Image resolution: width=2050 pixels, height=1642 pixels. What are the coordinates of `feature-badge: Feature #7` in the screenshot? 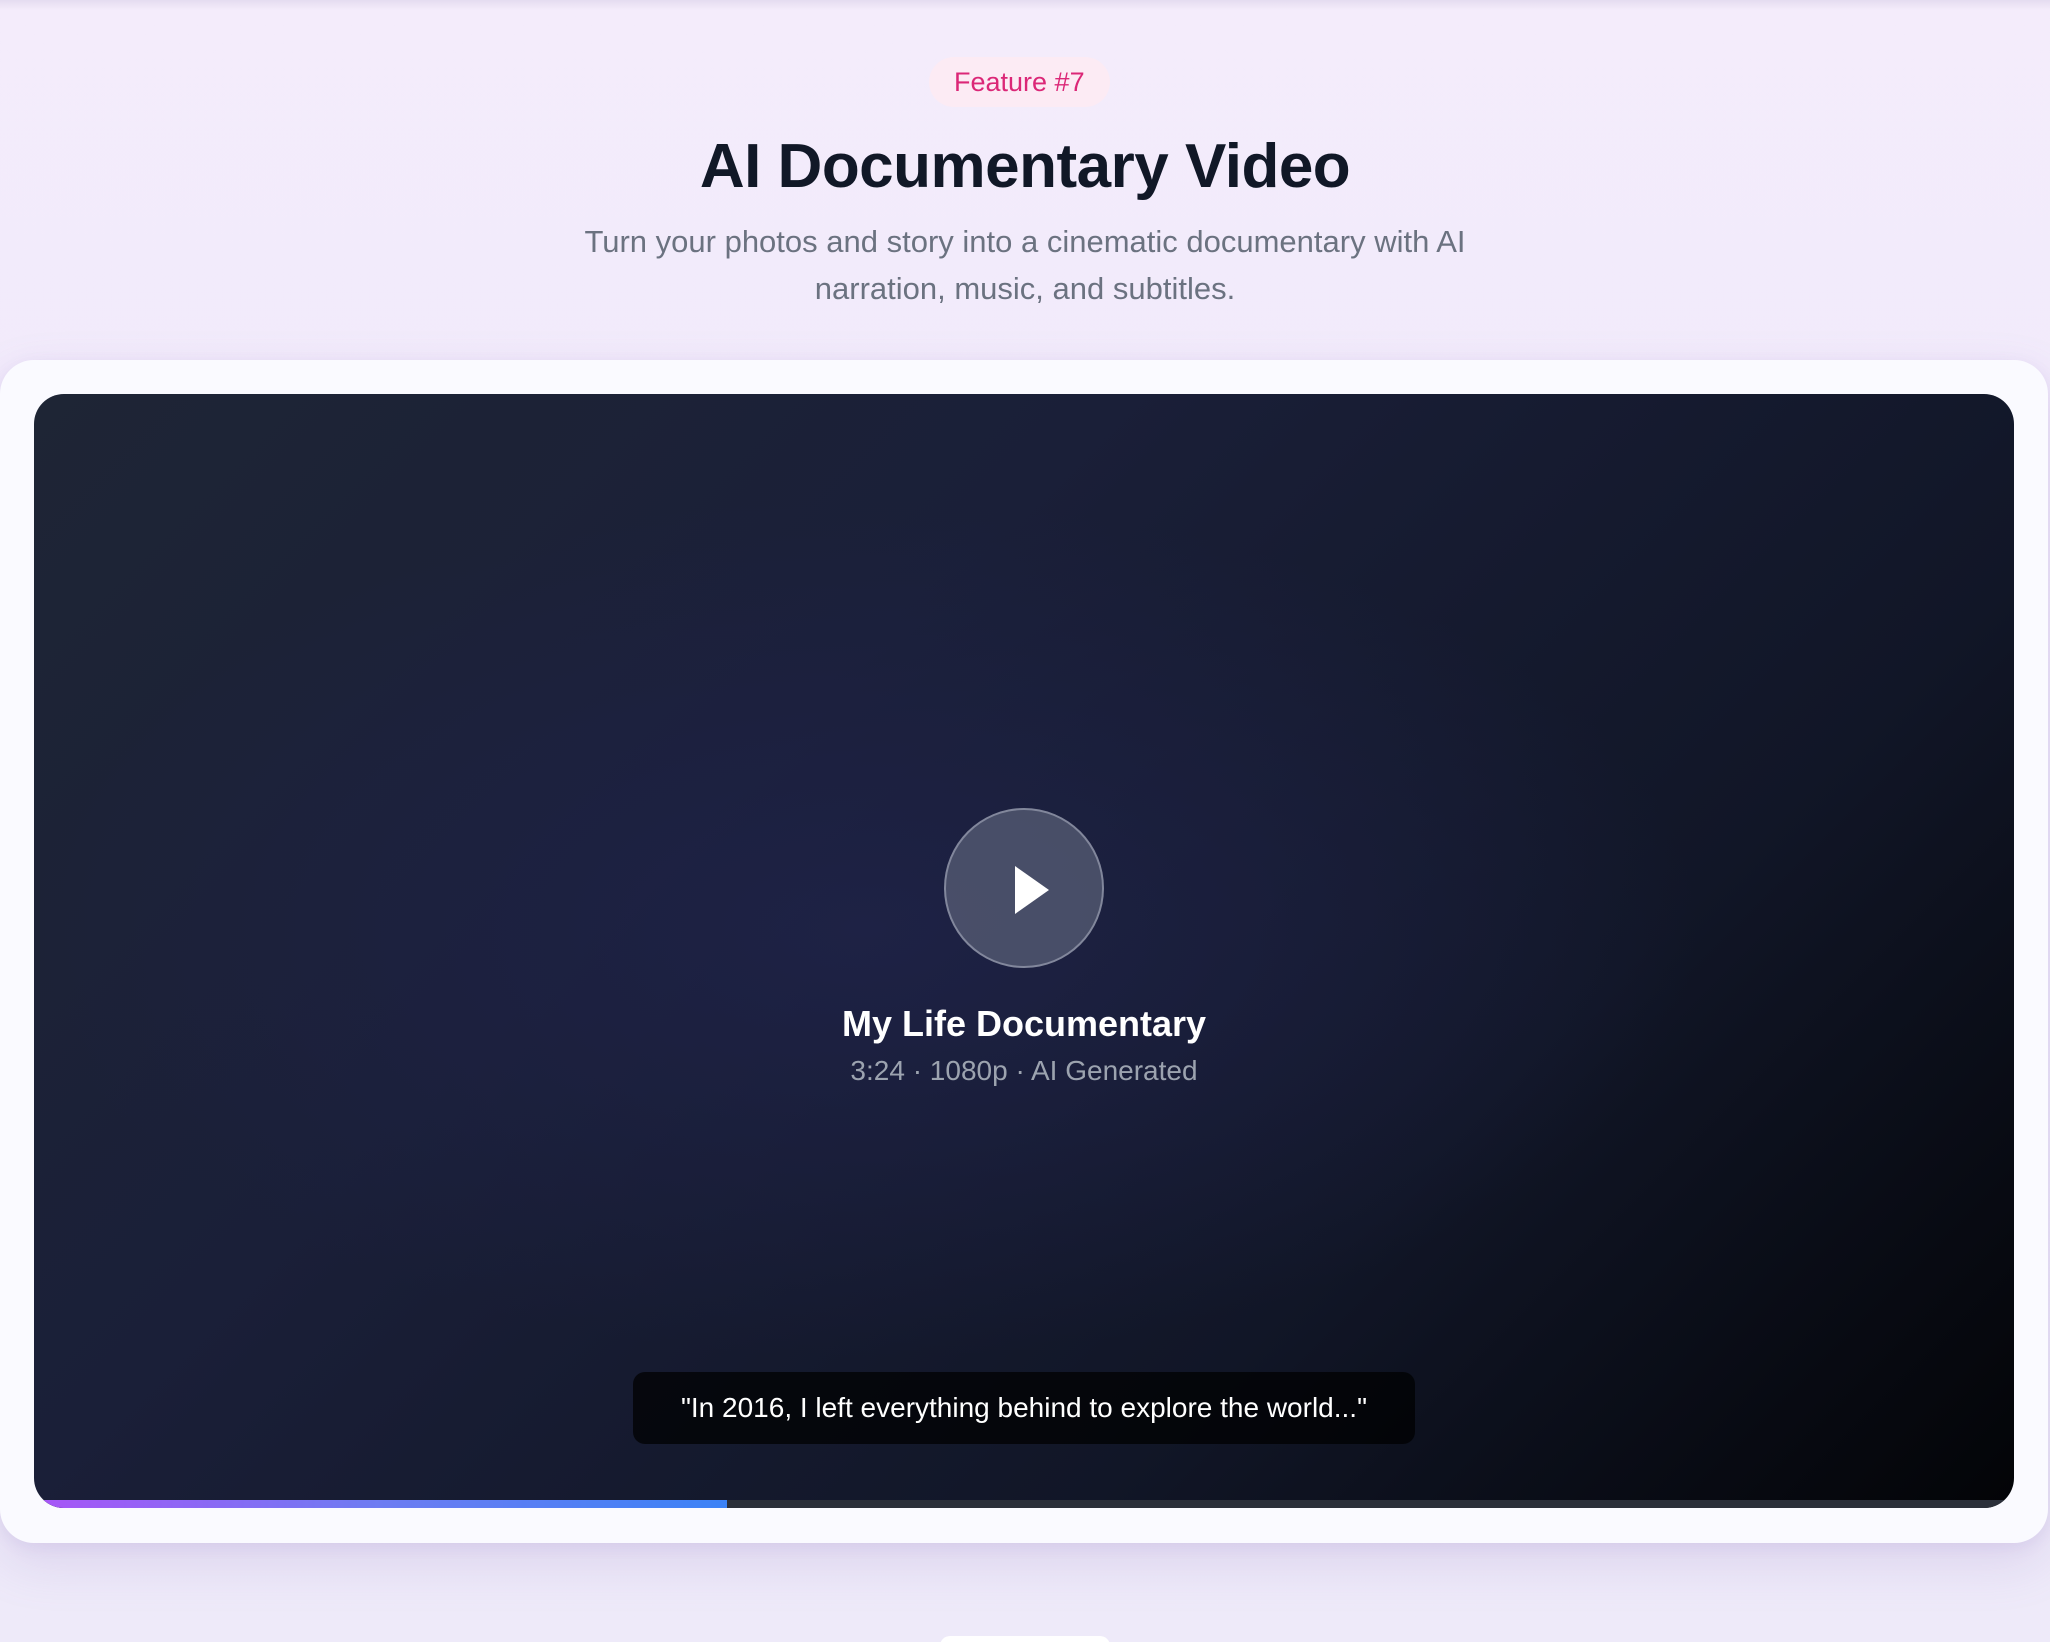 It's located at (1019, 82).